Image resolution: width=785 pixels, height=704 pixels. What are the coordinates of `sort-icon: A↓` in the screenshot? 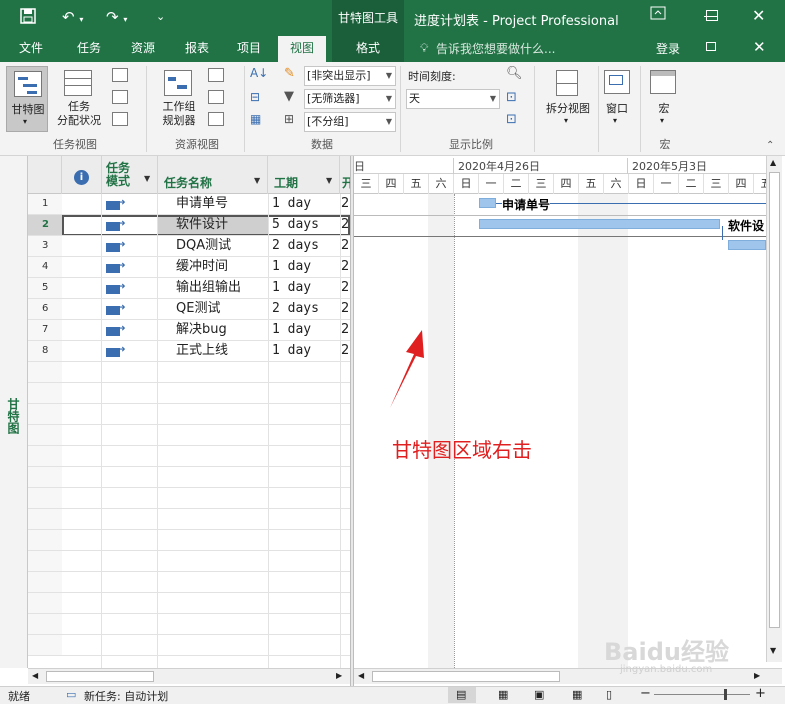 It's located at (259, 73).